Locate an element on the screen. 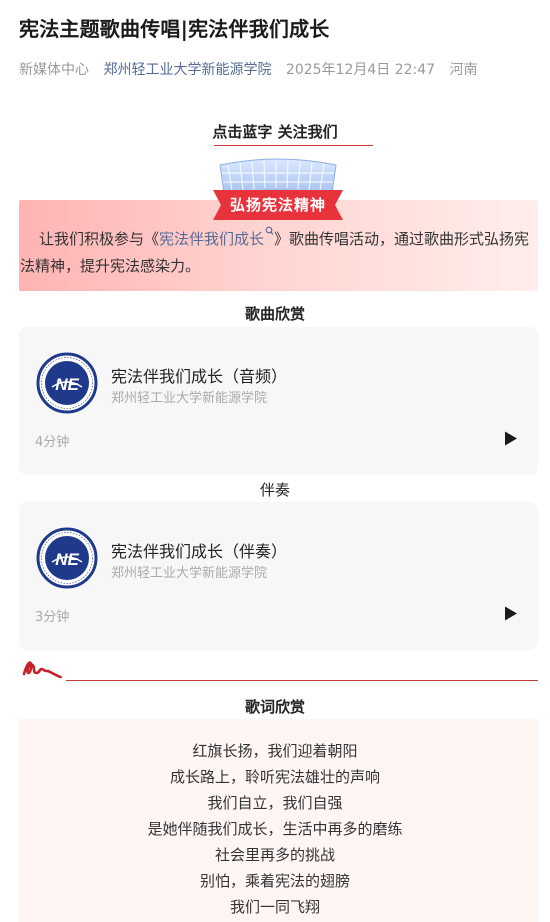 The height and width of the screenshot is (922, 550). article-meta: 新媒体中心 郑州轻工业大学新能源学院 2025年12月4日 22:47 河南 is located at coordinates (253, 69).